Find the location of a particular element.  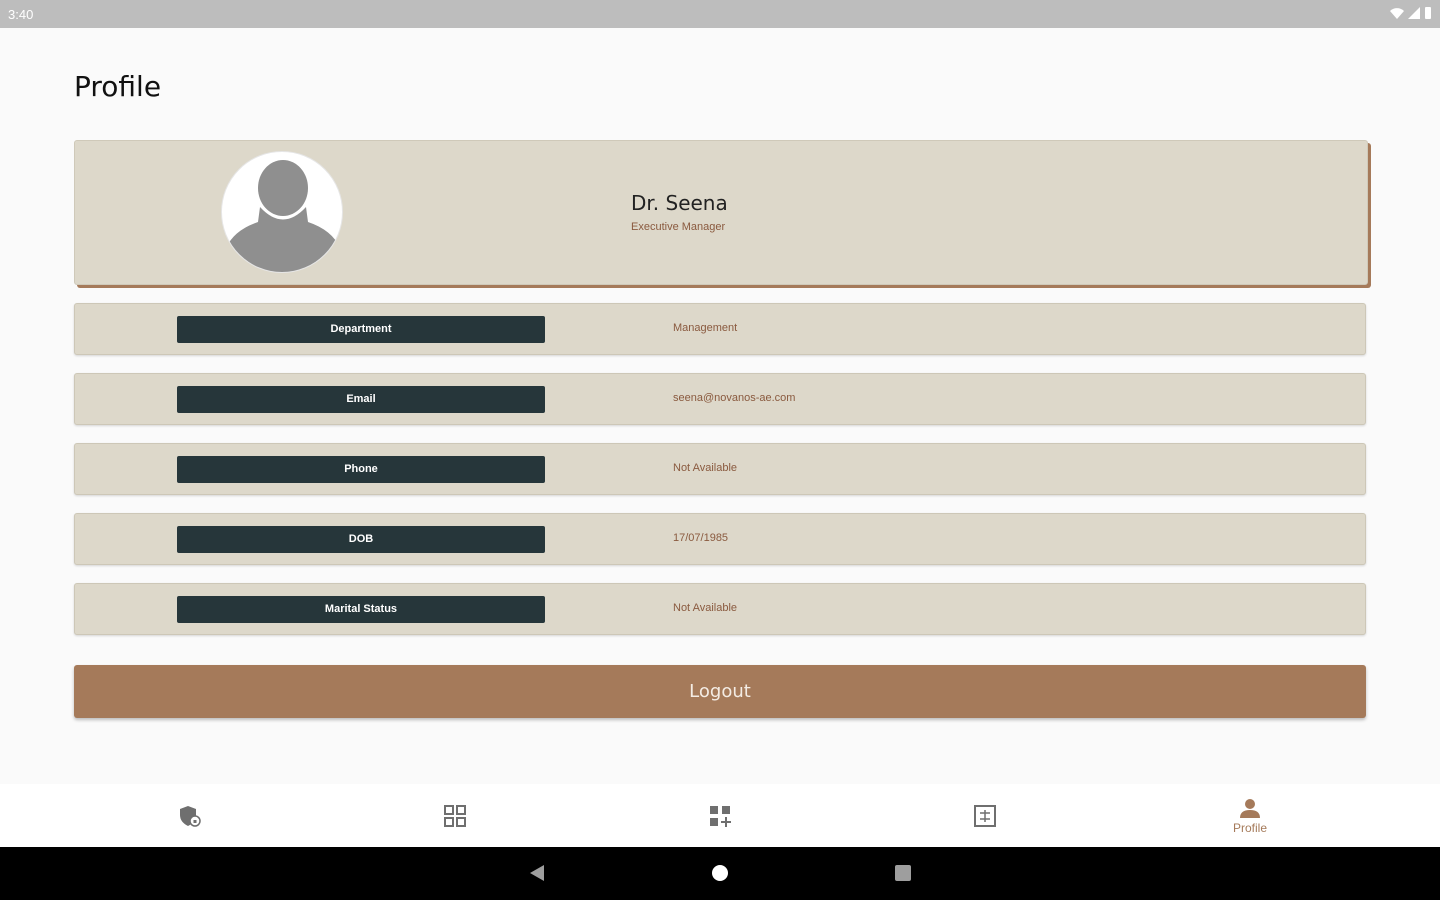

profile-card: Dr. Seena Executive Manager is located at coordinates (721, 212).